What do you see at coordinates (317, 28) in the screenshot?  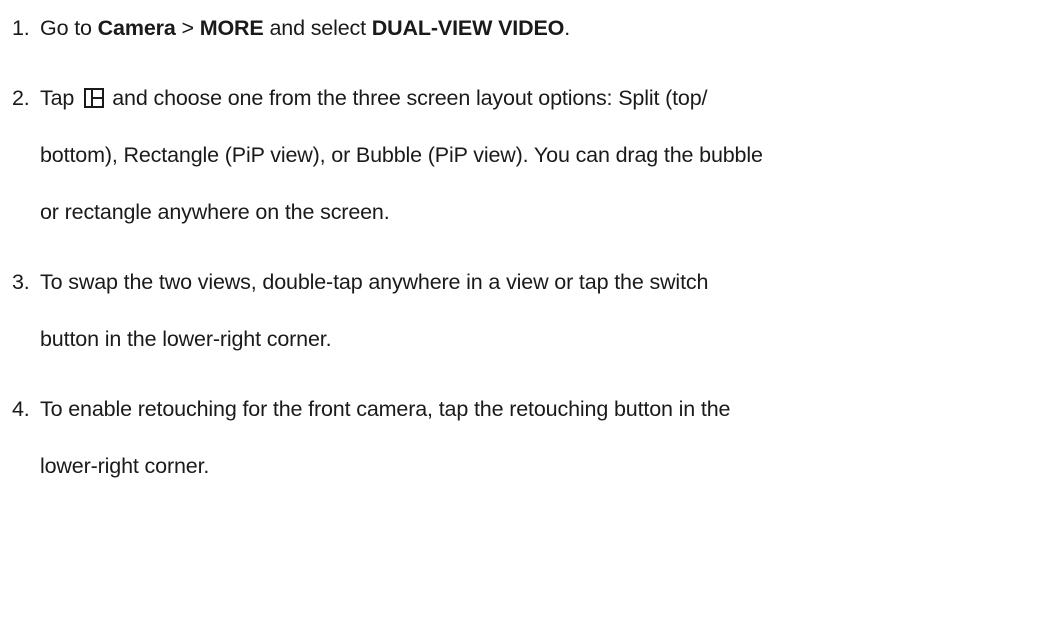 I see `step-text: and select` at bounding box center [317, 28].